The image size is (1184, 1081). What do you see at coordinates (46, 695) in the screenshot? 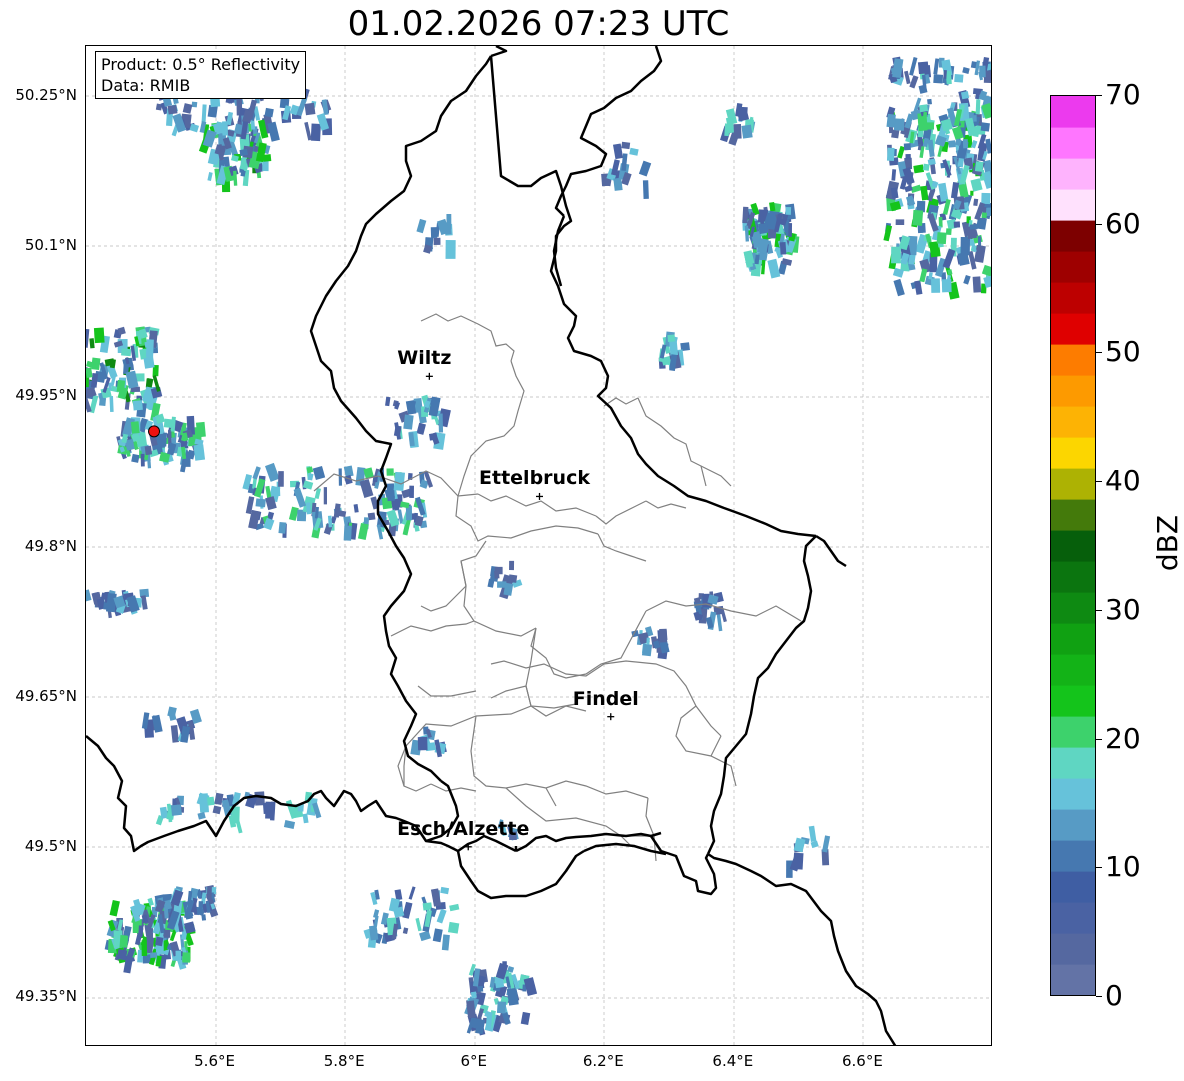
I see `lat-tick-label: 49.65°N` at bounding box center [46, 695].